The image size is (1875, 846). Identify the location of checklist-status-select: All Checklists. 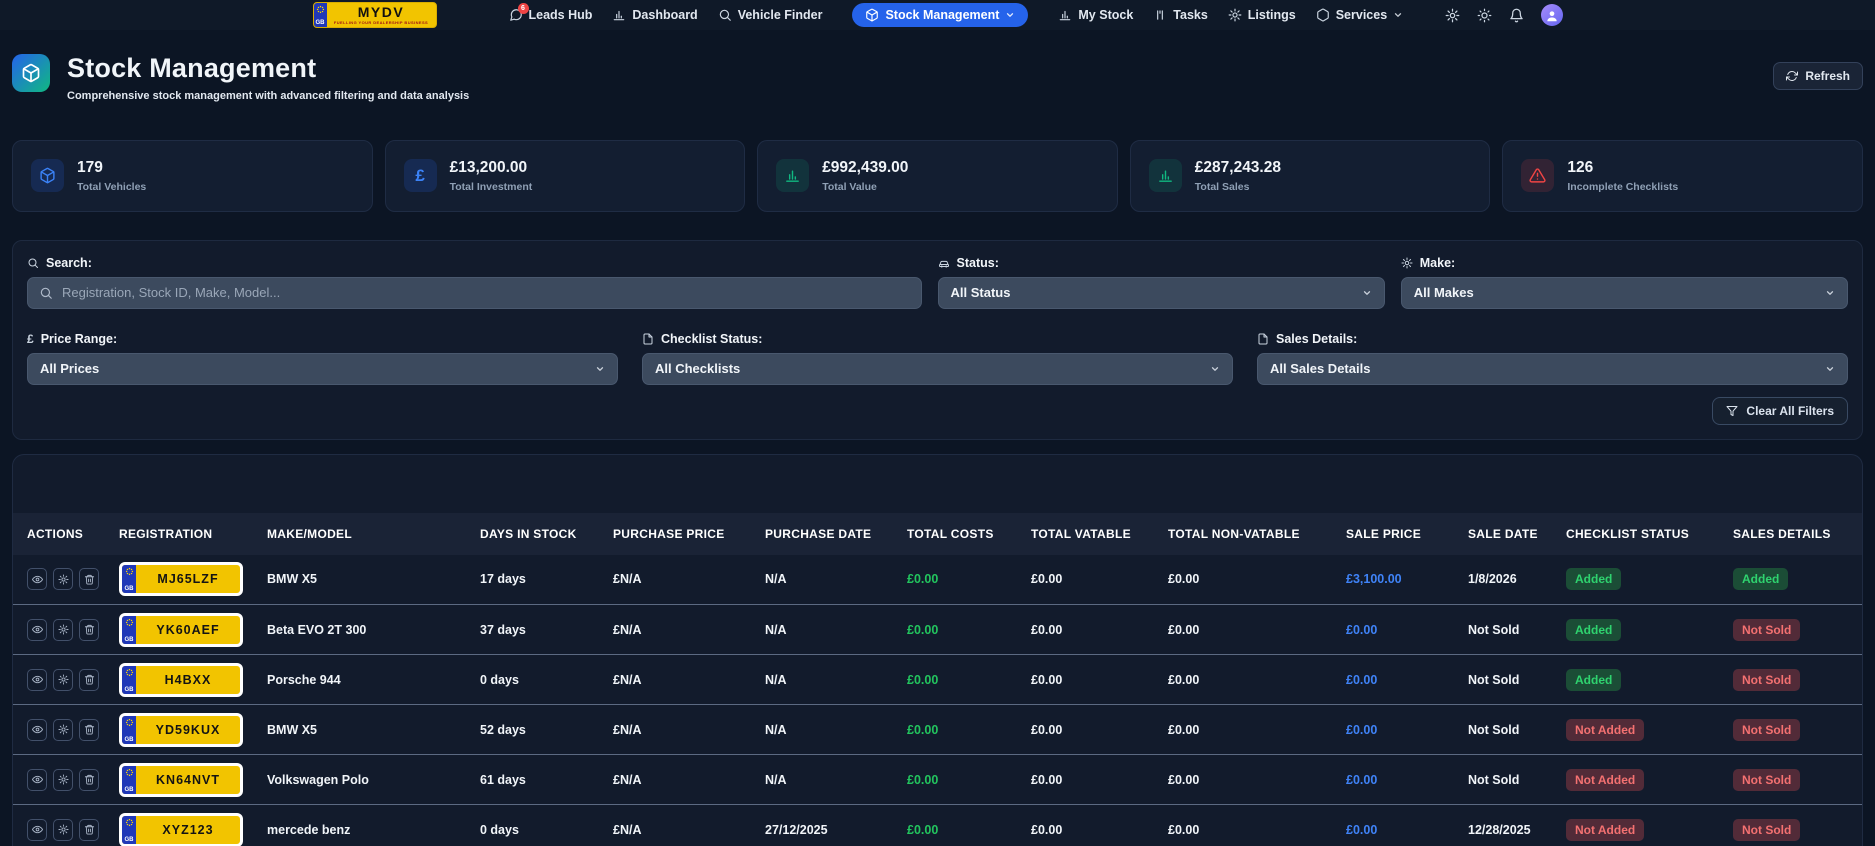
(937, 368).